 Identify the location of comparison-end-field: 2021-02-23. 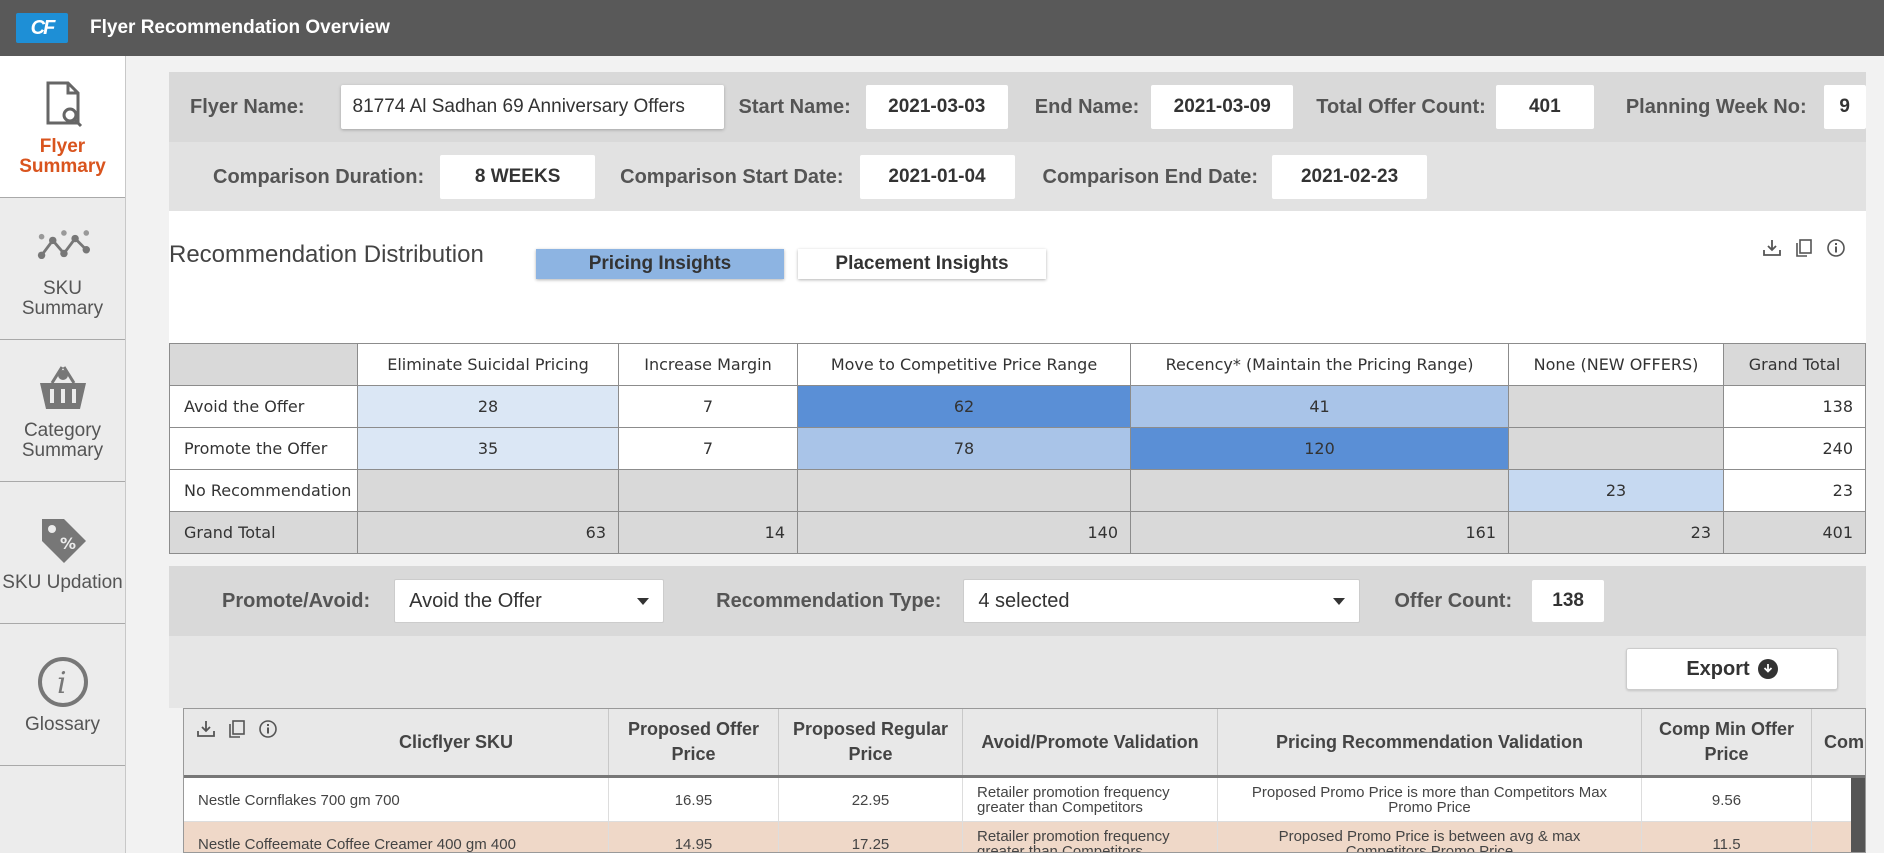
(1350, 177).